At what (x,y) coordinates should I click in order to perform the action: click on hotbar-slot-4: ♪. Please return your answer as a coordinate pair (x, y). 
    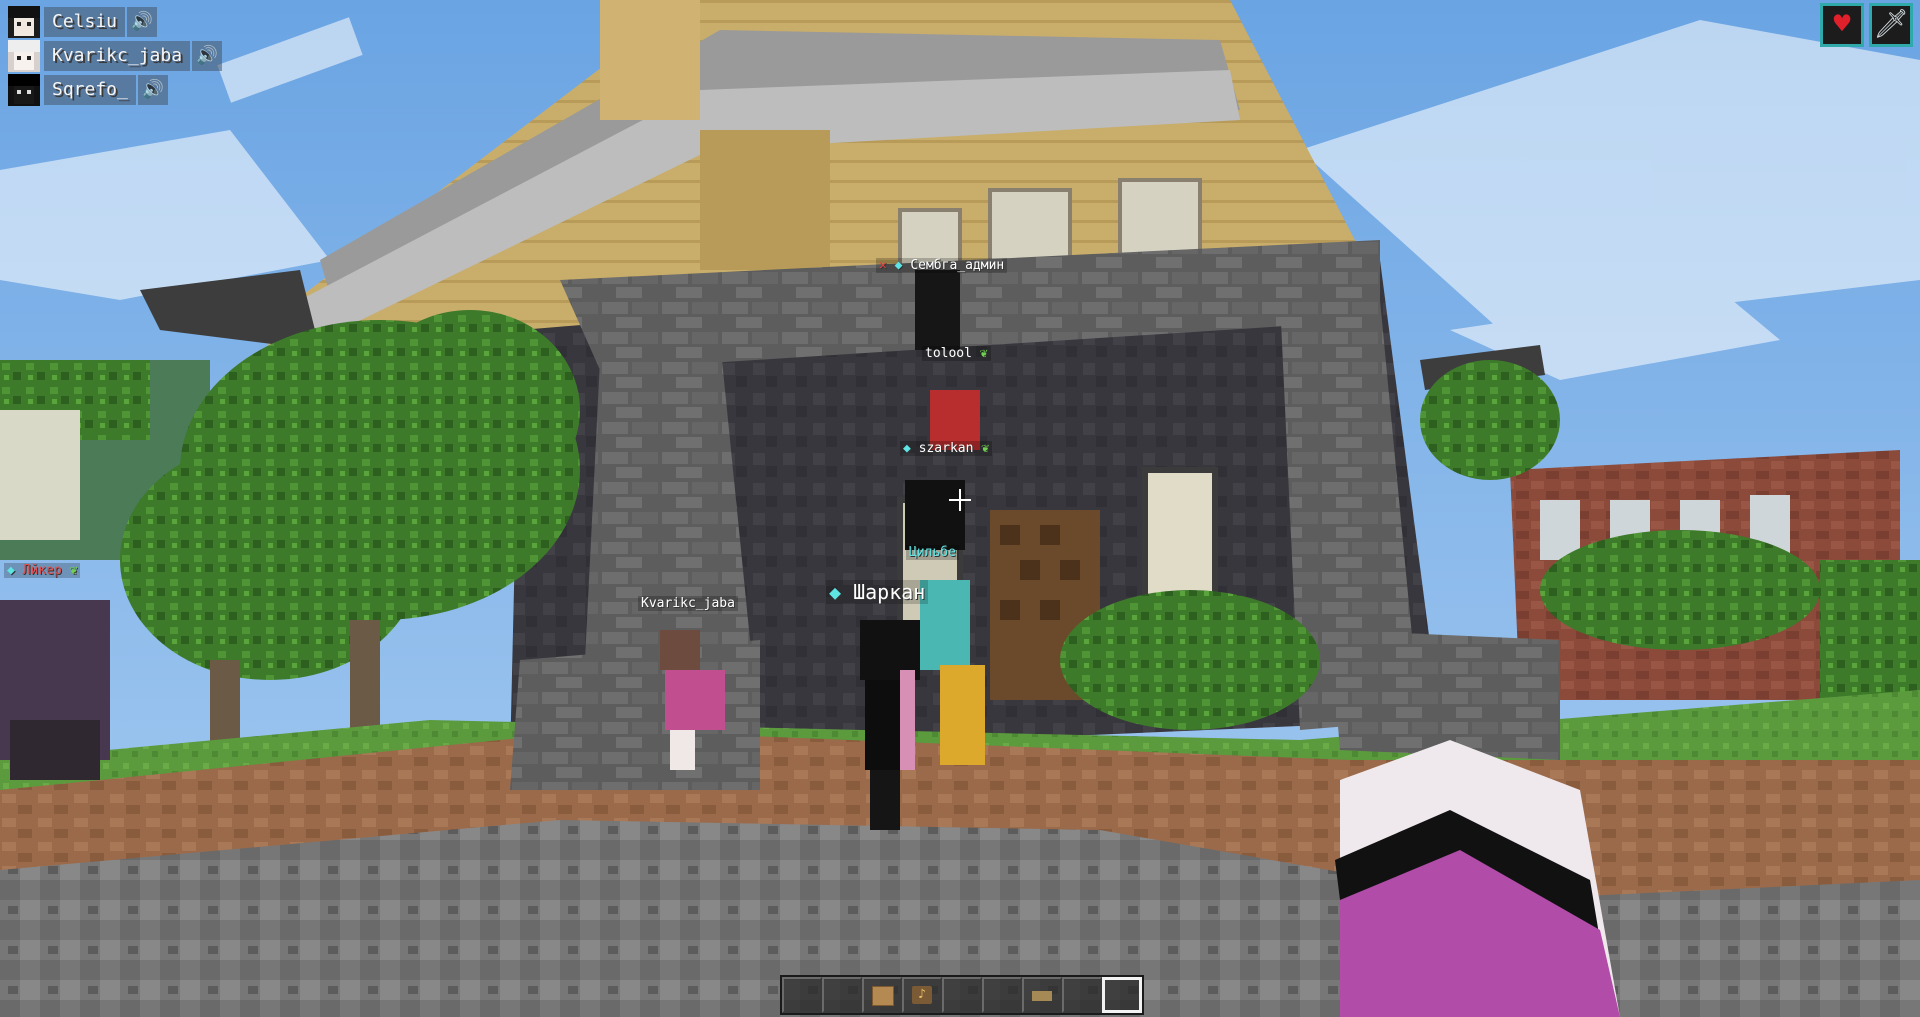
    Looking at the image, I should click on (922, 995).